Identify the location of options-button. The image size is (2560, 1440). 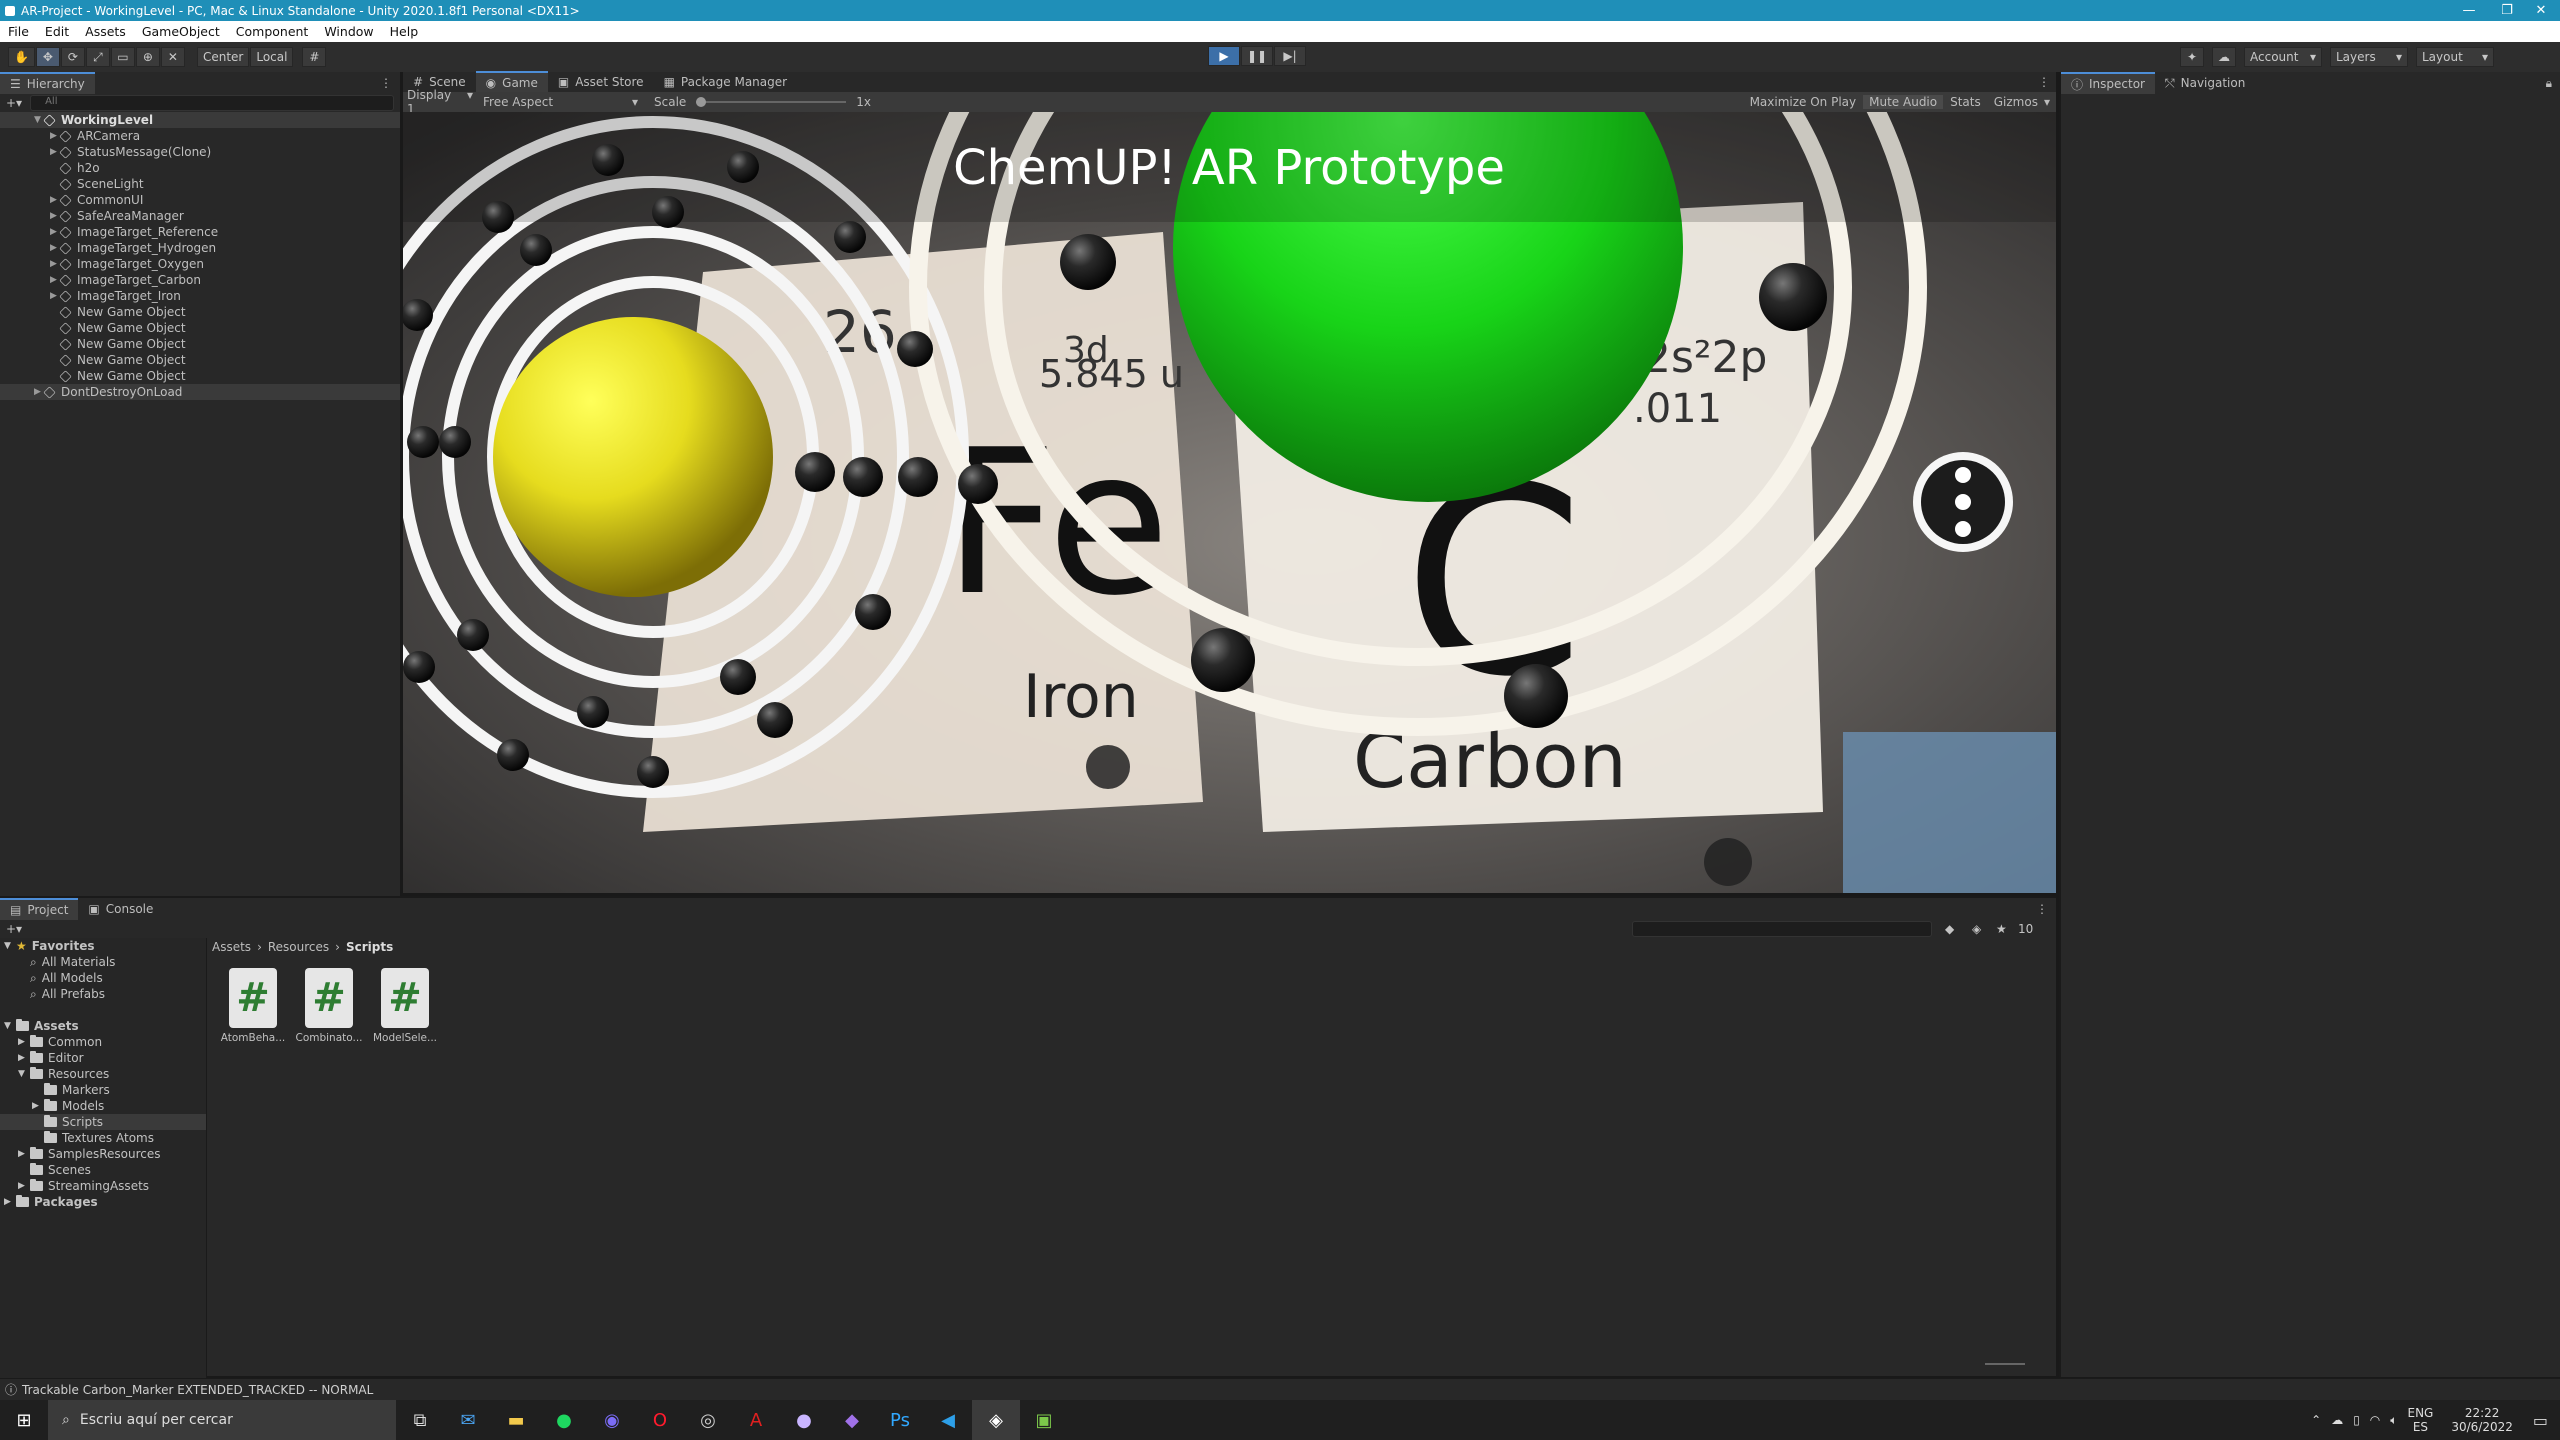
(1963, 502).